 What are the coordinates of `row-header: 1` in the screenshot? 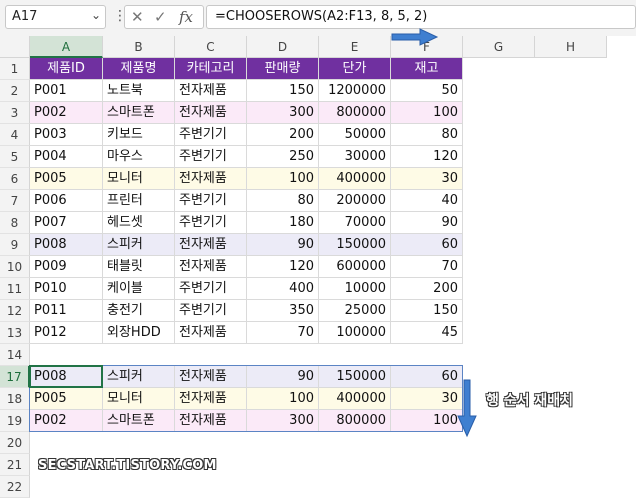 It's located at (15, 69).